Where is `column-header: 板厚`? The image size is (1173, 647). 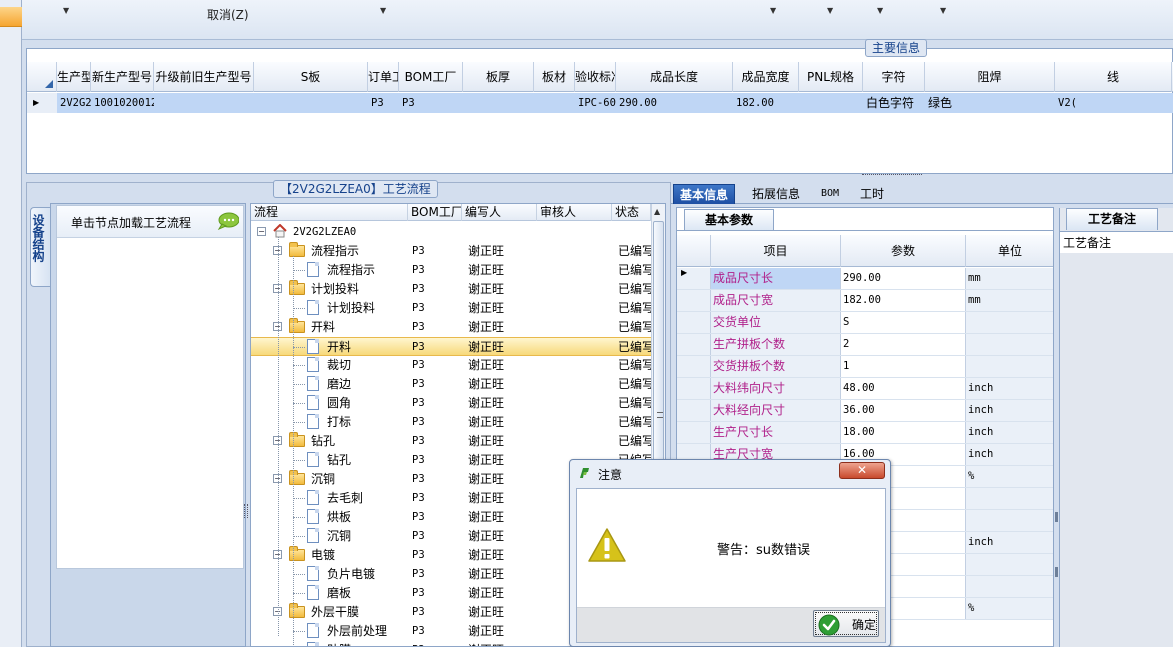
column-header: 板厚 is located at coordinates (498, 77).